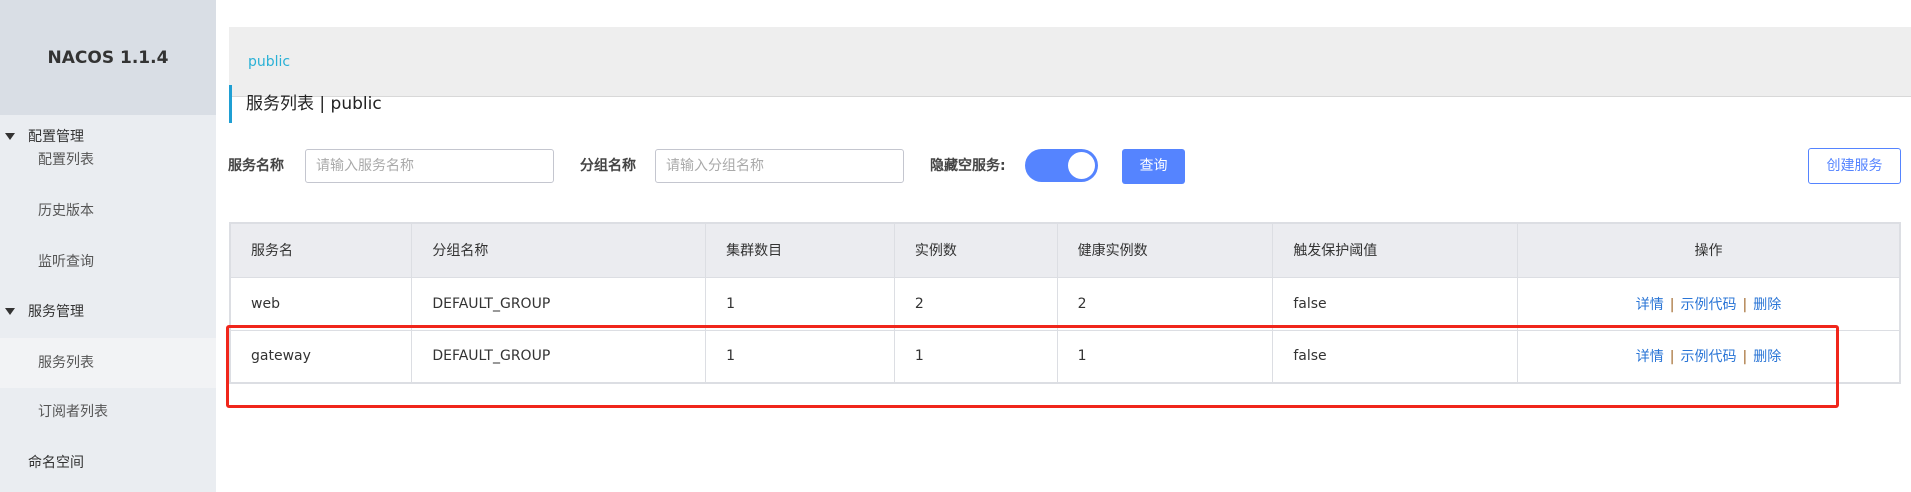 The width and height of the screenshot is (1911, 492). What do you see at coordinates (608, 166) in the screenshot?
I see `group-name-label: 分组名称` at bounding box center [608, 166].